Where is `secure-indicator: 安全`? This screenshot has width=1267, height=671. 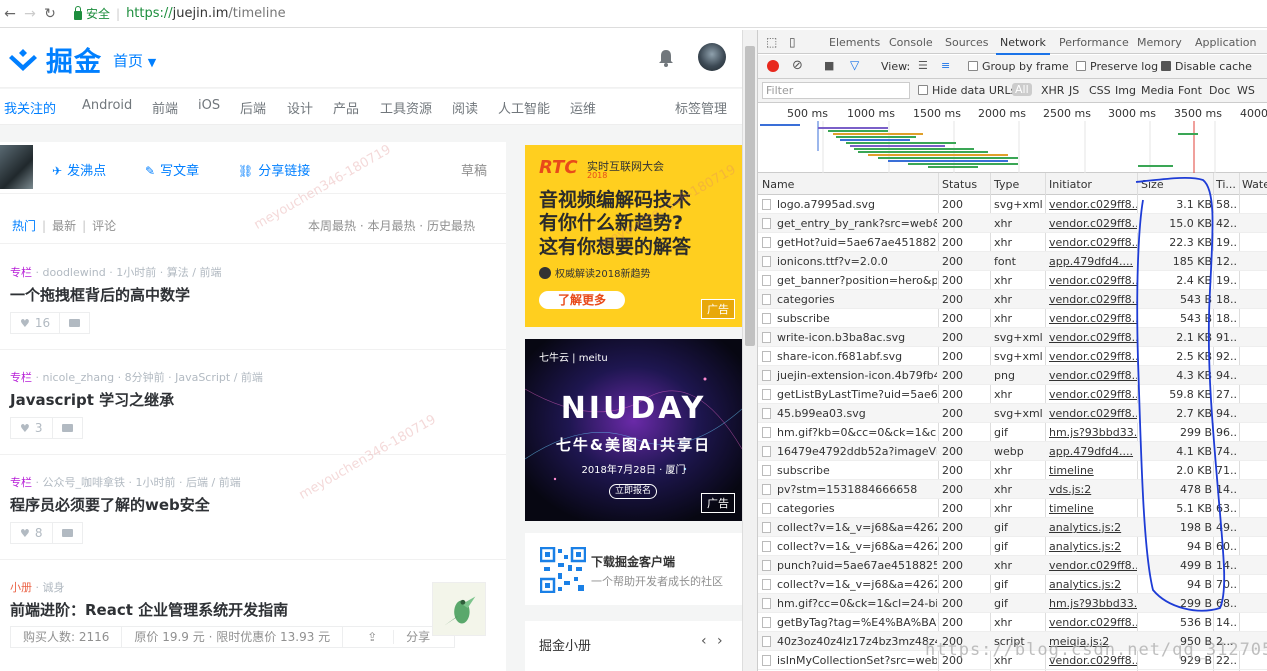 secure-indicator: 安全 is located at coordinates (92, 13).